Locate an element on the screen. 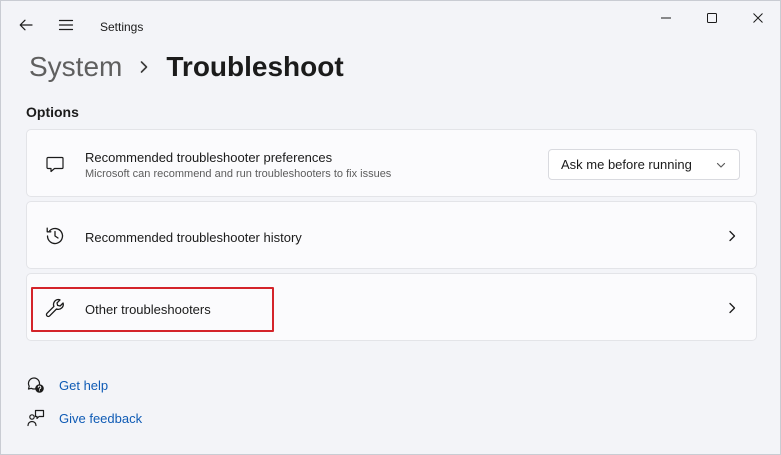 This screenshot has height=455, width=781. dropdown-selected-value: Ask me before running is located at coordinates (626, 164).